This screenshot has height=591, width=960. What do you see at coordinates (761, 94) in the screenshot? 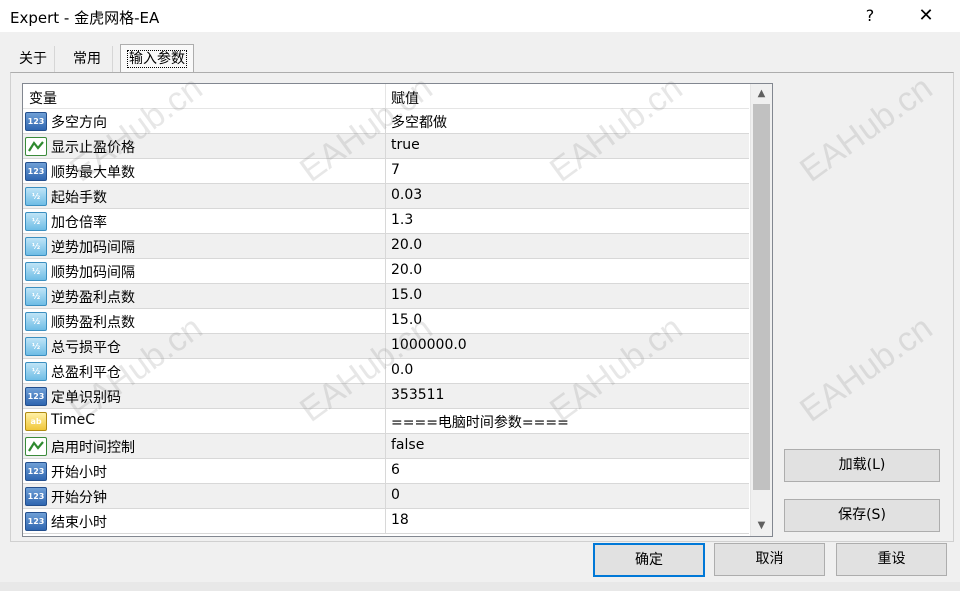
I see `scroll-up-arrow: ▲` at bounding box center [761, 94].